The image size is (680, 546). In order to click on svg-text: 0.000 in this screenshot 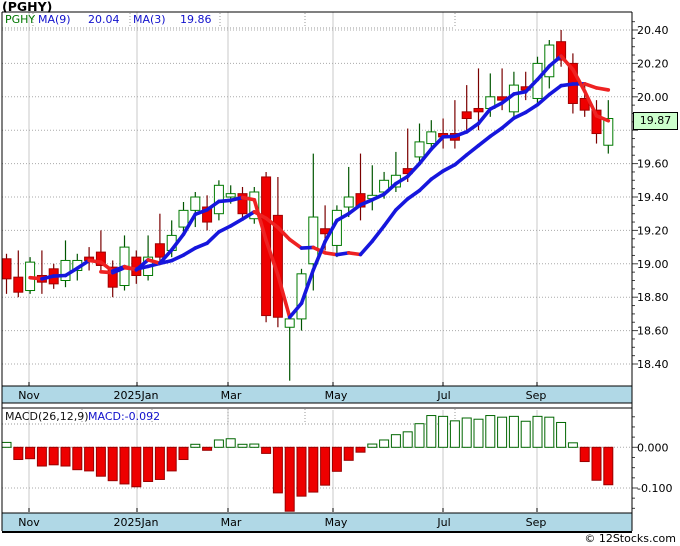, I will do `click(653, 447)`.